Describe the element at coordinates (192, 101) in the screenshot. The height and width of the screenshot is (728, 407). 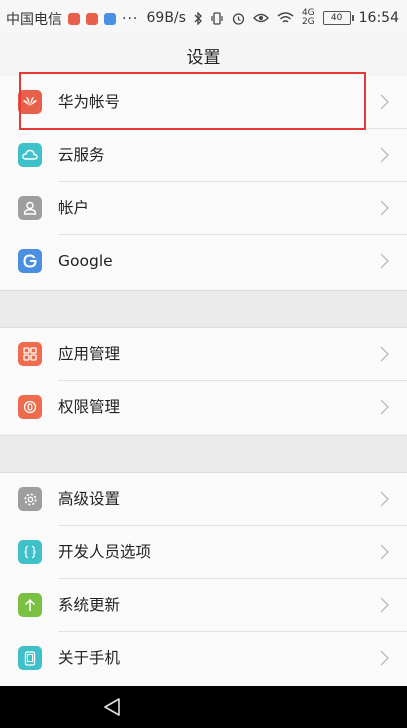
I see `highlight-box` at that location.